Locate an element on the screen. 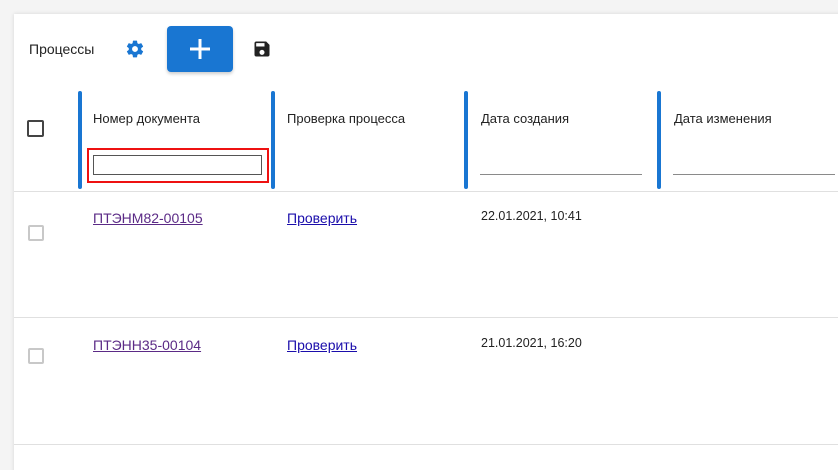 The height and width of the screenshot is (470, 838). document-number-filter-input is located at coordinates (177, 165).